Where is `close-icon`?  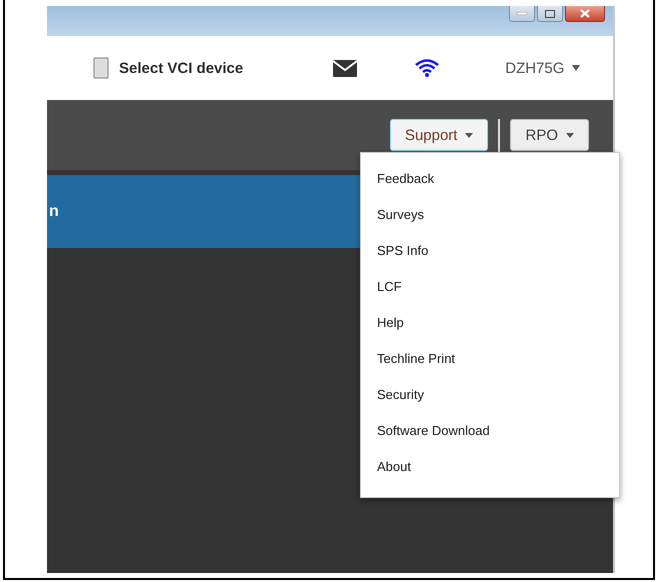
close-icon is located at coordinates (585, 13).